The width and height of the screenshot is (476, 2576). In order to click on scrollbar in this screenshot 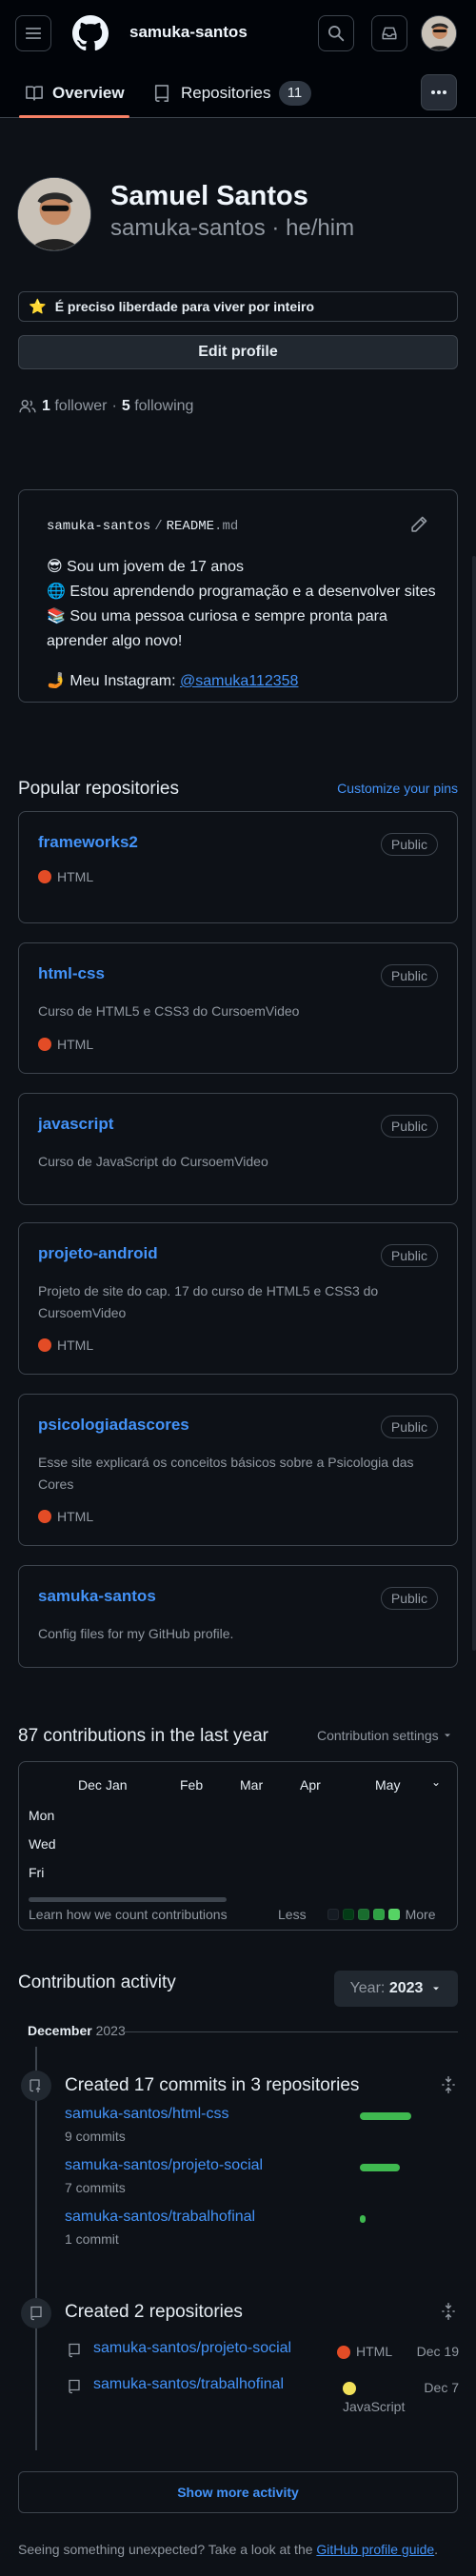, I will do `click(474, 1103)`.